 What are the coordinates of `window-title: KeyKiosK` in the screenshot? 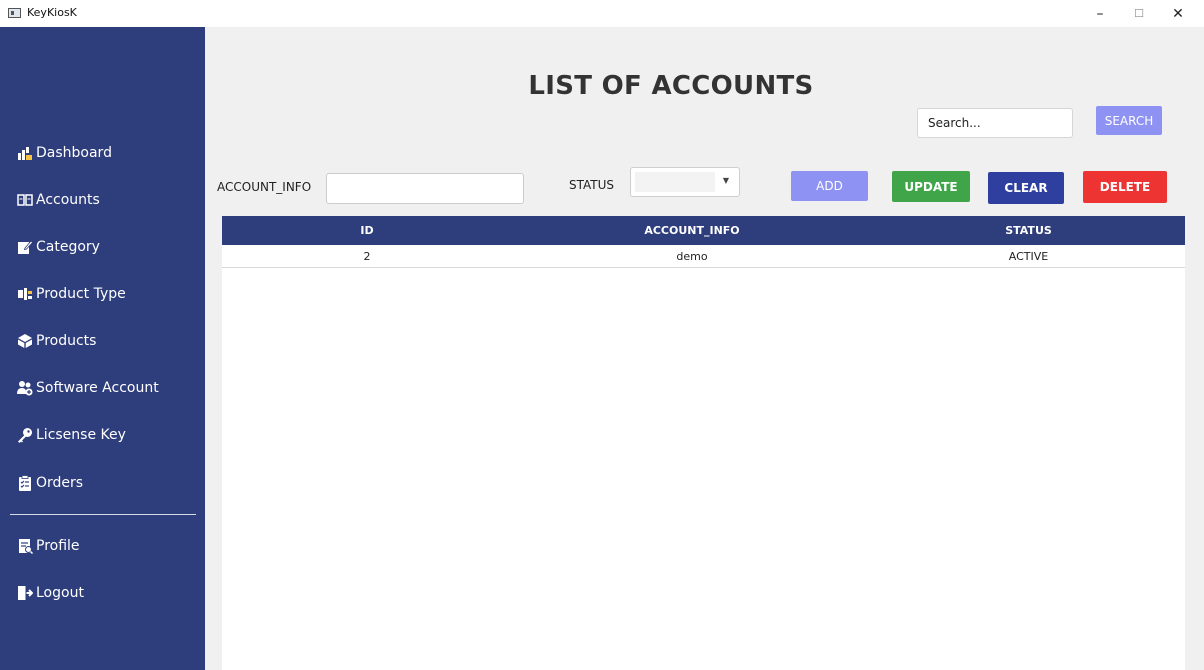 It's located at (52, 12).